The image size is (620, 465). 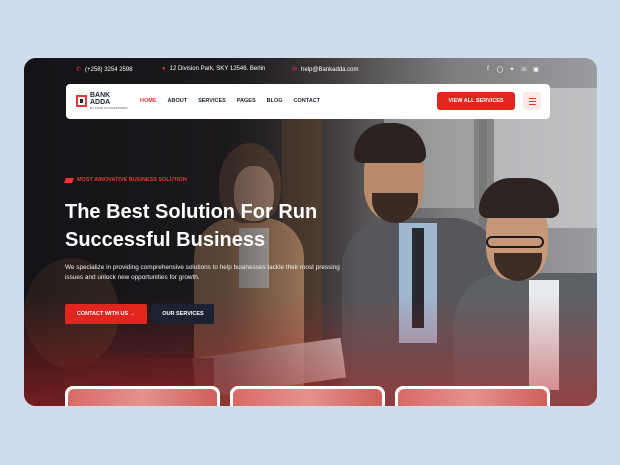 I want to click on our-services-button: OUR SERVICES, so click(x=183, y=314).